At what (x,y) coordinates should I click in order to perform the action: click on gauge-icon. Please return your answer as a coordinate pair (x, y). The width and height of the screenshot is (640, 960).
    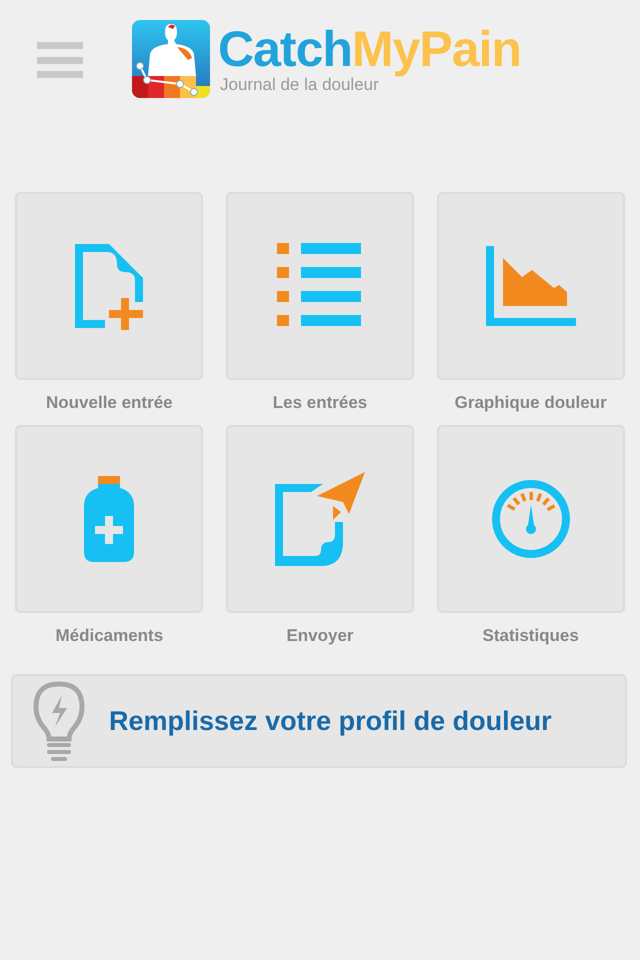
    Looking at the image, I should click on (530, 519).